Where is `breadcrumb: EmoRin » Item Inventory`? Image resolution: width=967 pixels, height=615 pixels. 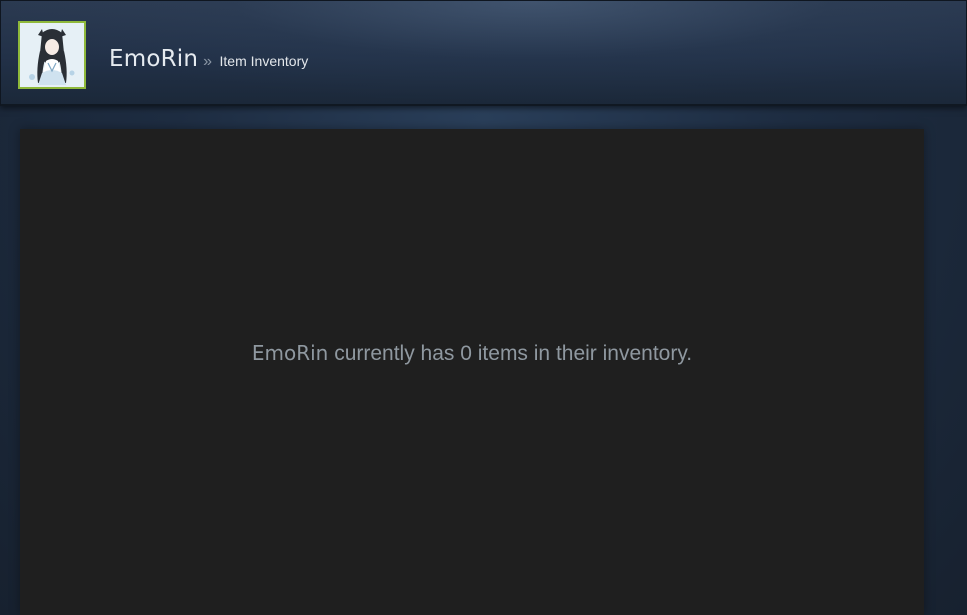
breadcrumb: EmoRin » Item Inventory is located at coordinates (208, 60).